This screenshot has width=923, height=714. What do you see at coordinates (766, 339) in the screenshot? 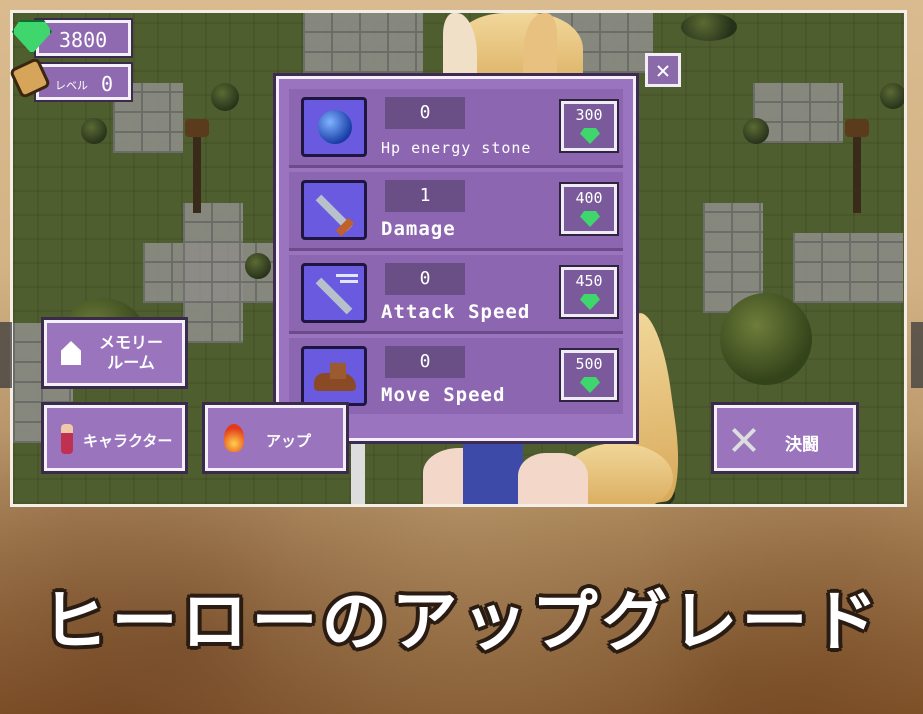
I see `tree-icon` at bounding box center [766, 339].